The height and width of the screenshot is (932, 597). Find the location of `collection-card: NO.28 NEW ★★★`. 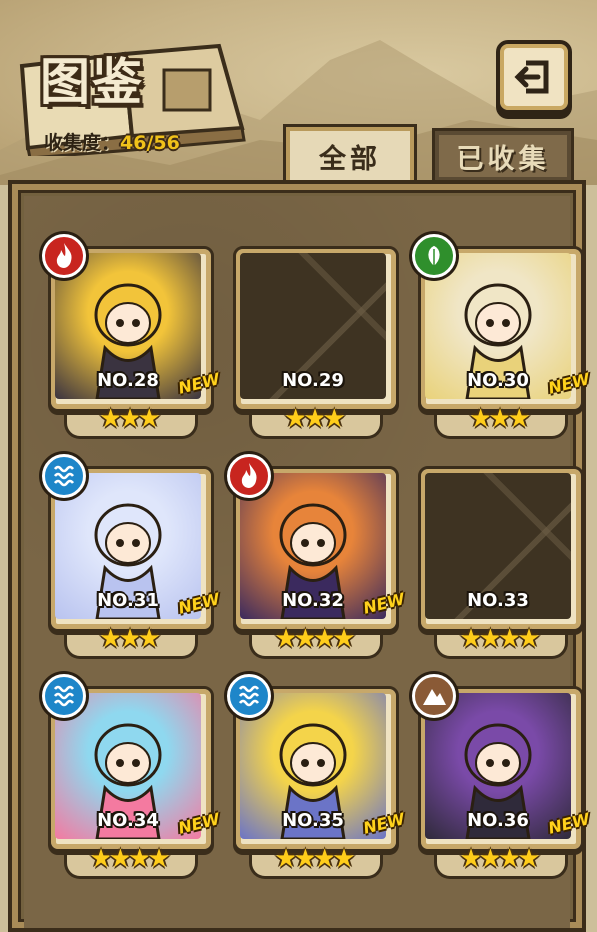

collection-card: NO.28 NEW ★★★ is located at coordinates (132, 339).